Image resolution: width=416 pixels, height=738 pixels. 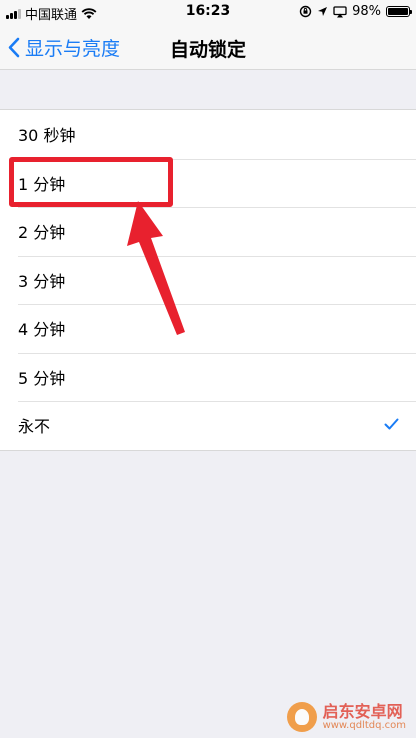 What do you see at coordinates (301, 717) in the screenshot?
I see `watermark-logo-icon` at bounding box center [301, 717].